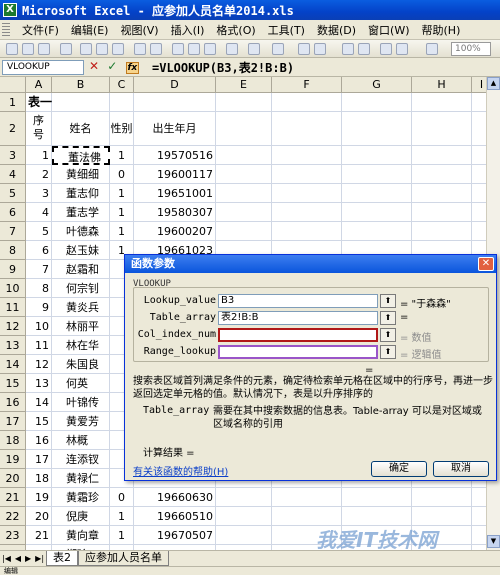 The image size is (500, 575). I want to click on menu-window: 窗口(W), so click(388, 30).